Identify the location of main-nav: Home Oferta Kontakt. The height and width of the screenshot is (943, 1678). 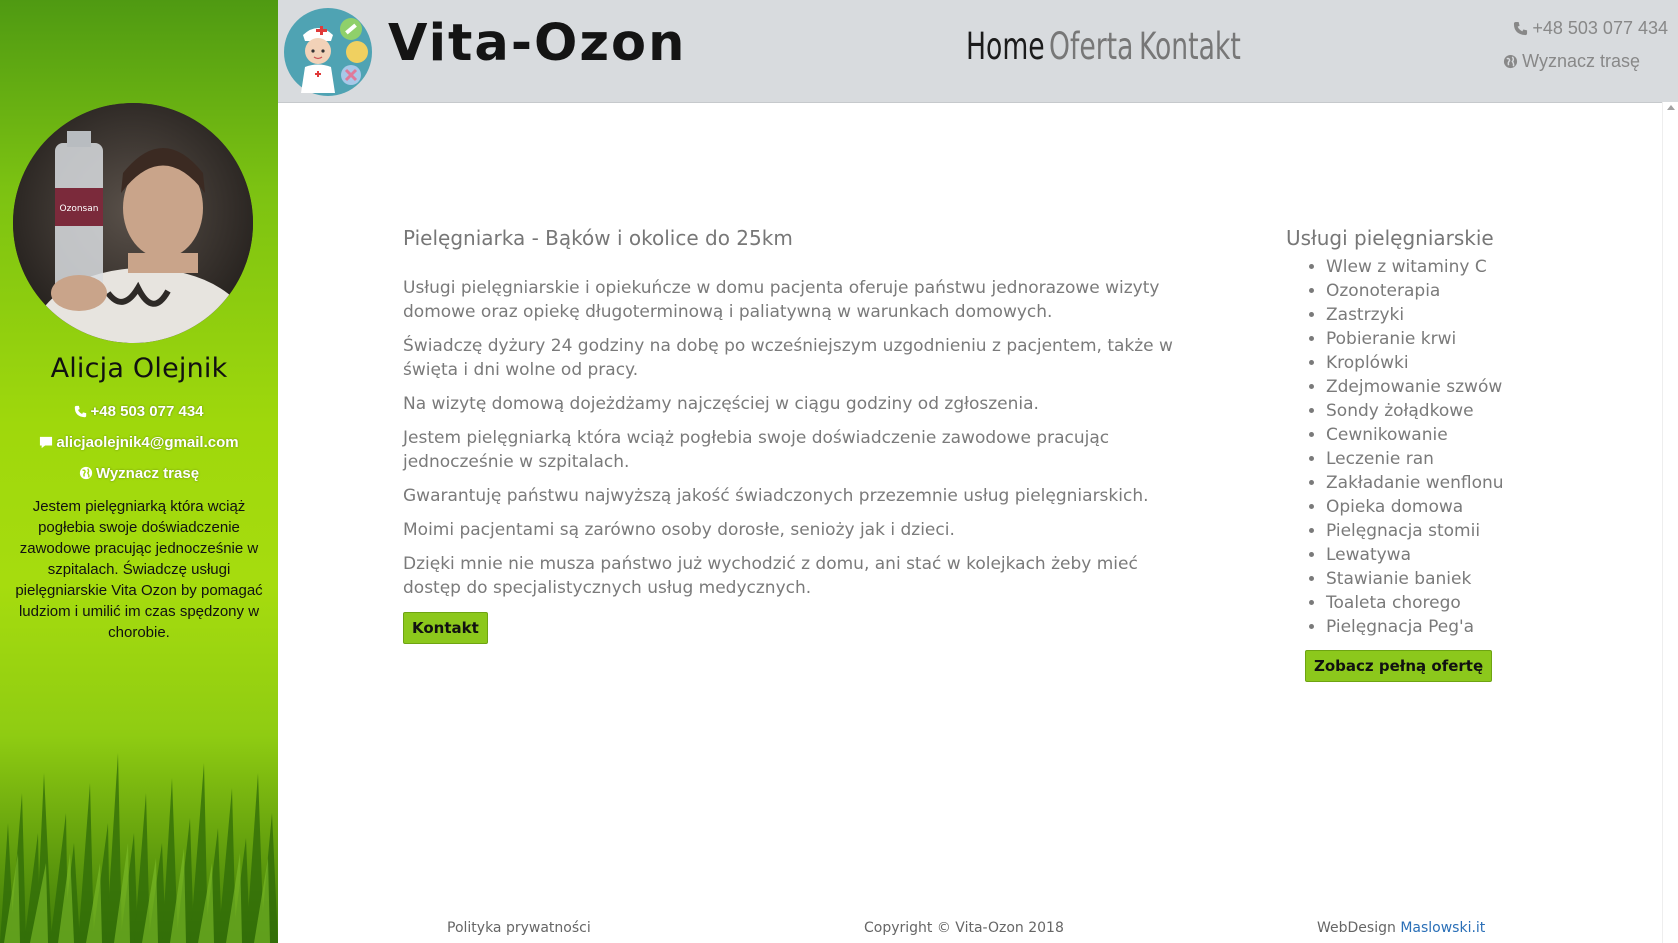
(1103, 46).